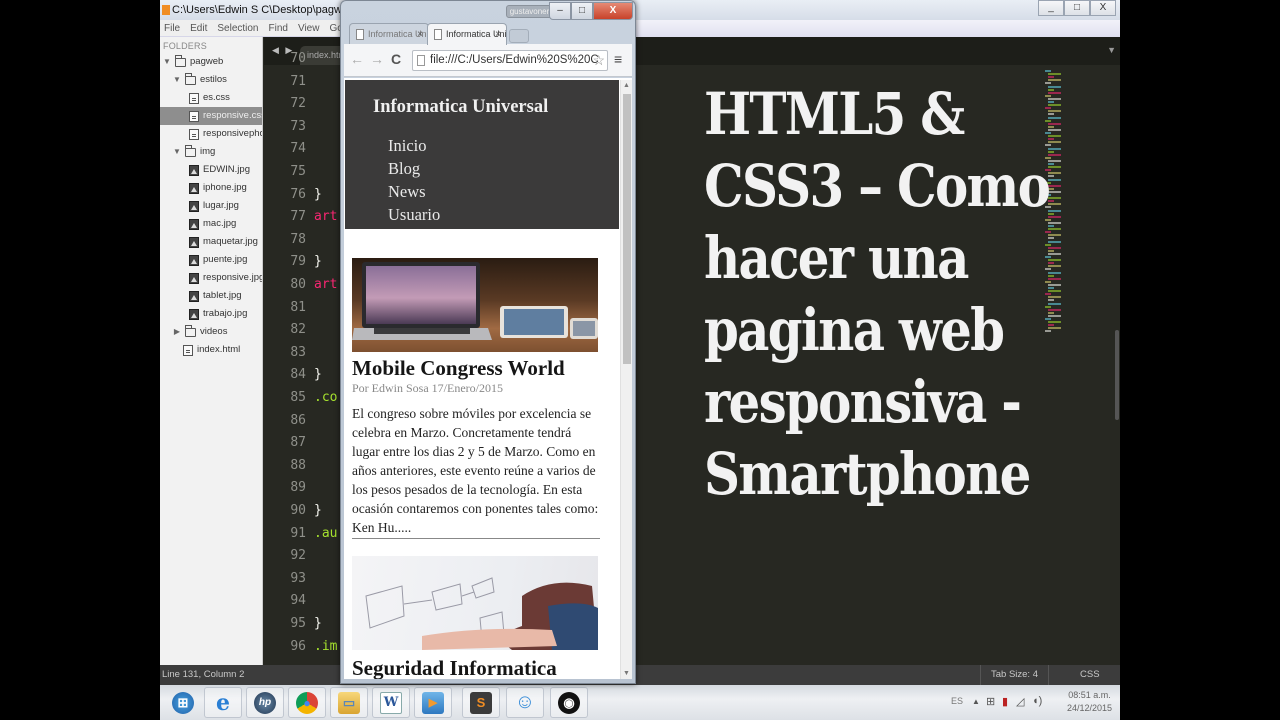 The height and width of the screenshot is (720, 1280). I want to click on forward-arrow-icon: →, so click(377, 59).